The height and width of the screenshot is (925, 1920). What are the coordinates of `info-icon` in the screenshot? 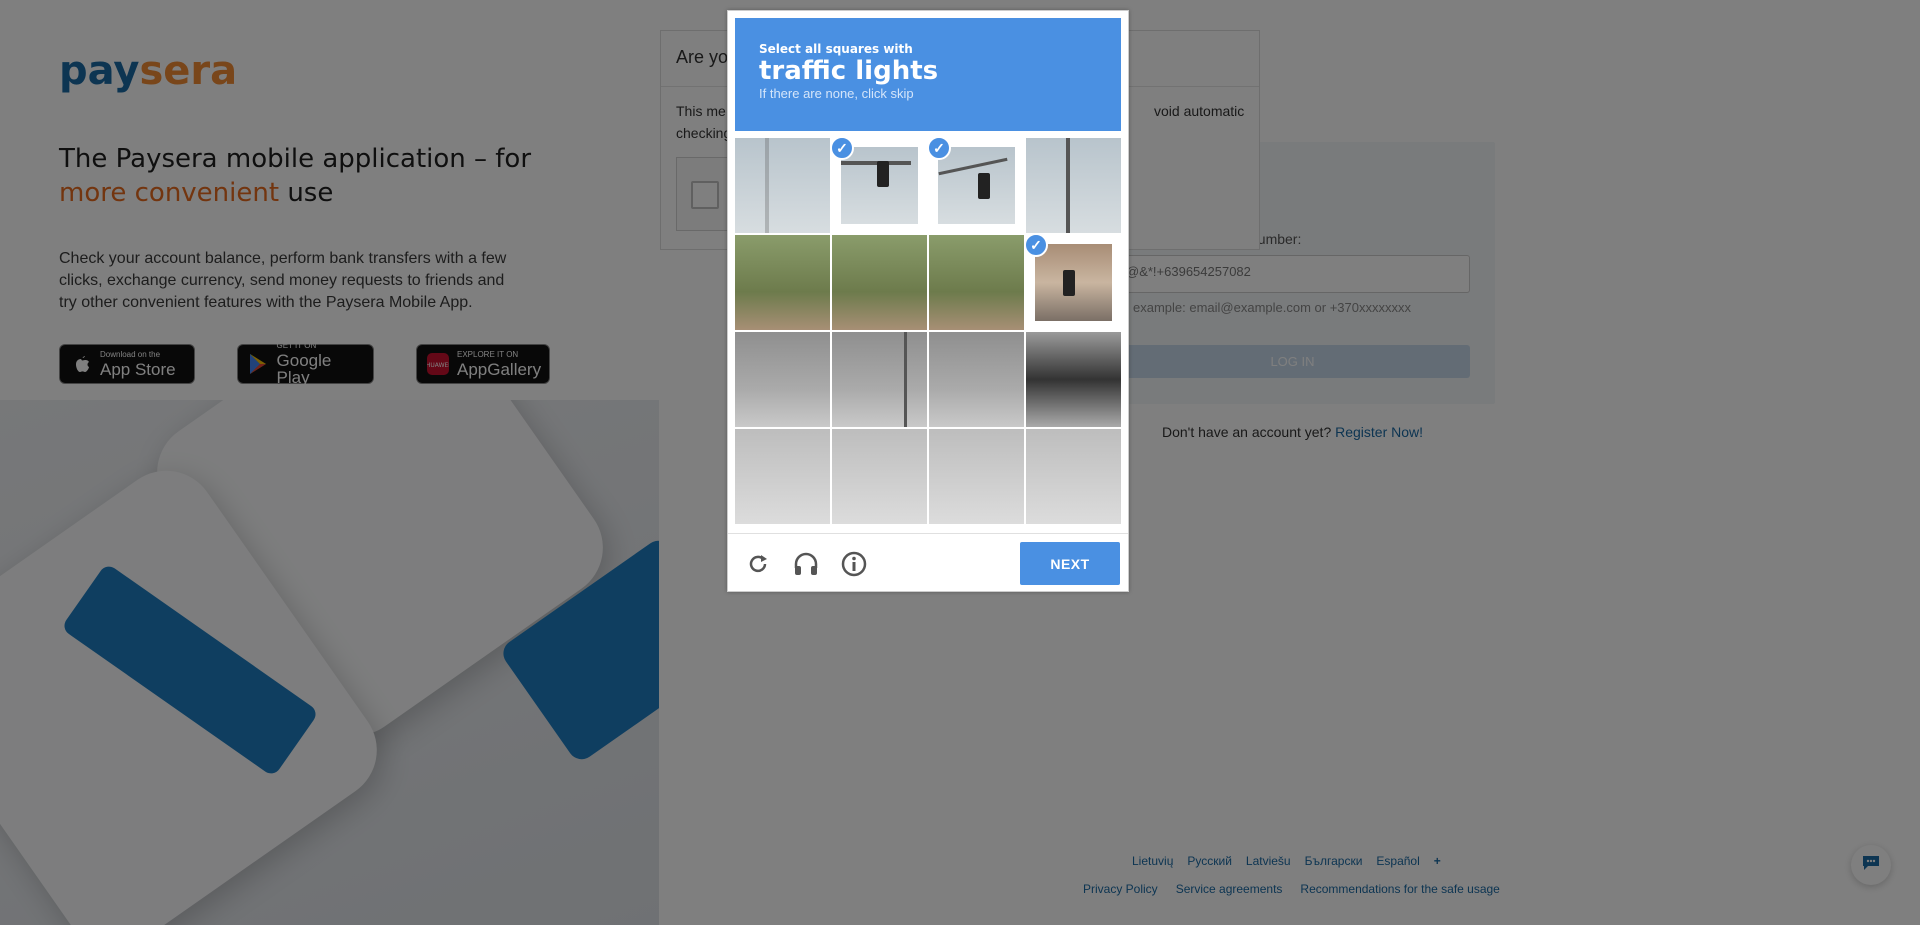 It's located at (854, 564).